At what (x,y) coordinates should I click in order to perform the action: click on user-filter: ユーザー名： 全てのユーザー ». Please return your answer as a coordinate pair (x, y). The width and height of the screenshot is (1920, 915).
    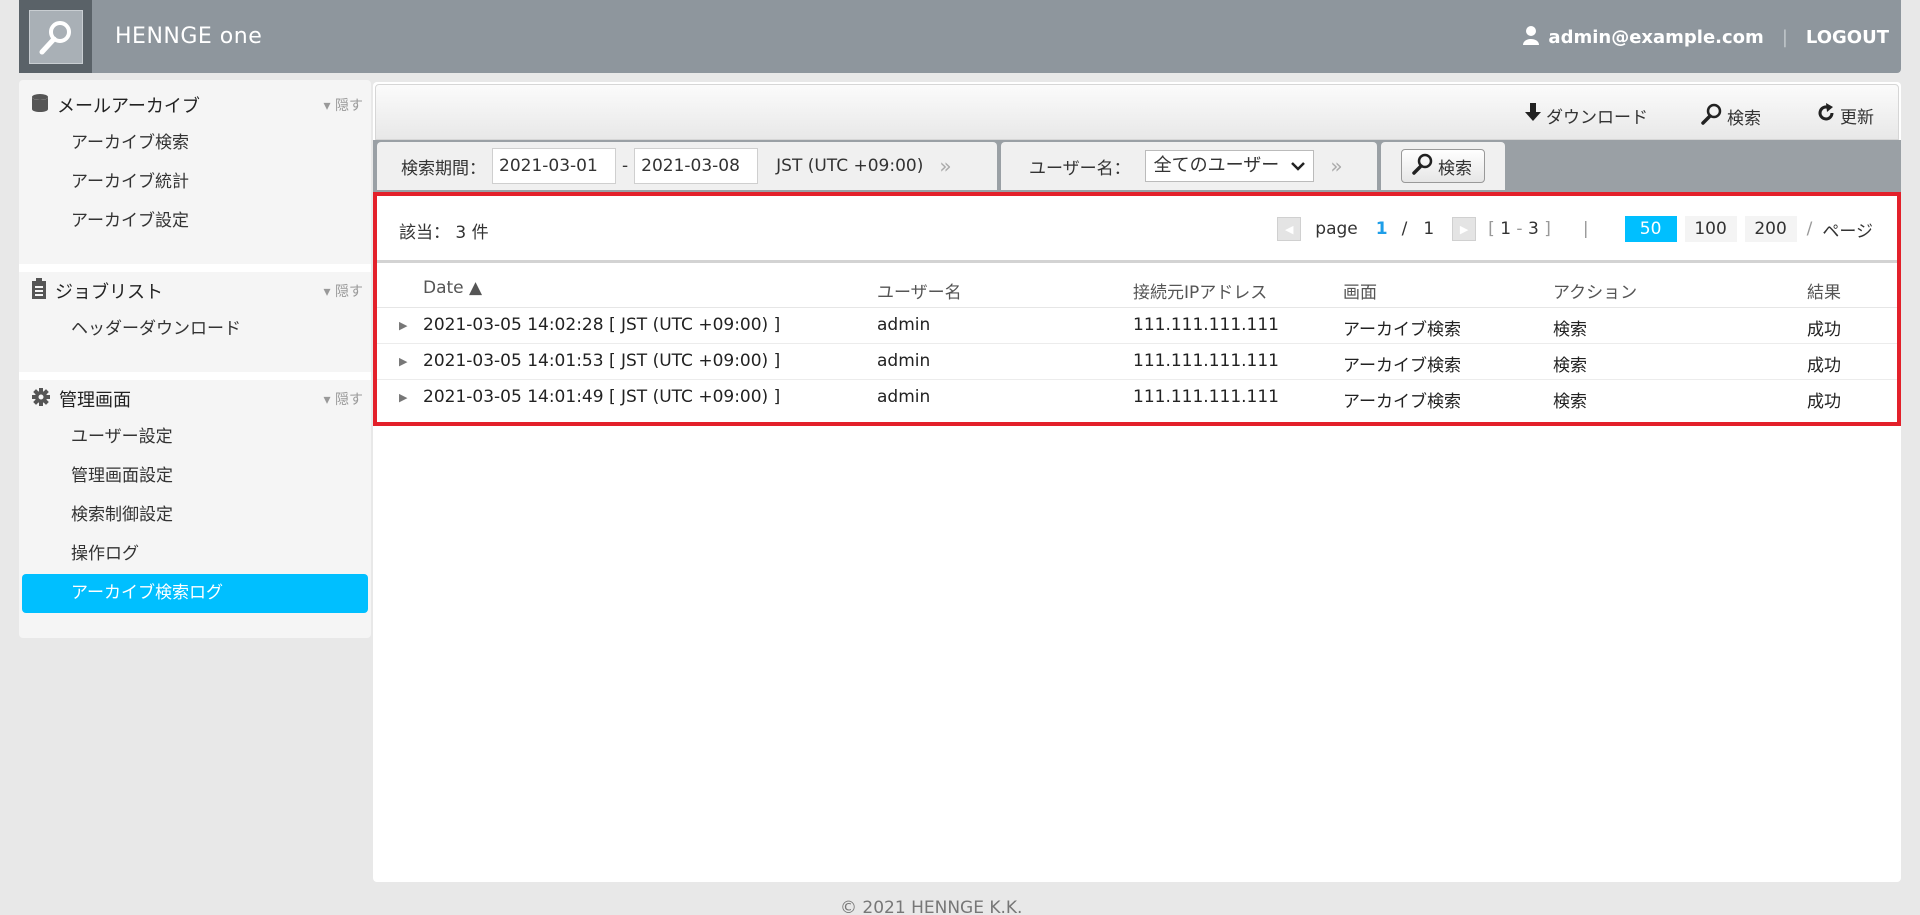
    Looking at the image, I should click on (1189, 166).